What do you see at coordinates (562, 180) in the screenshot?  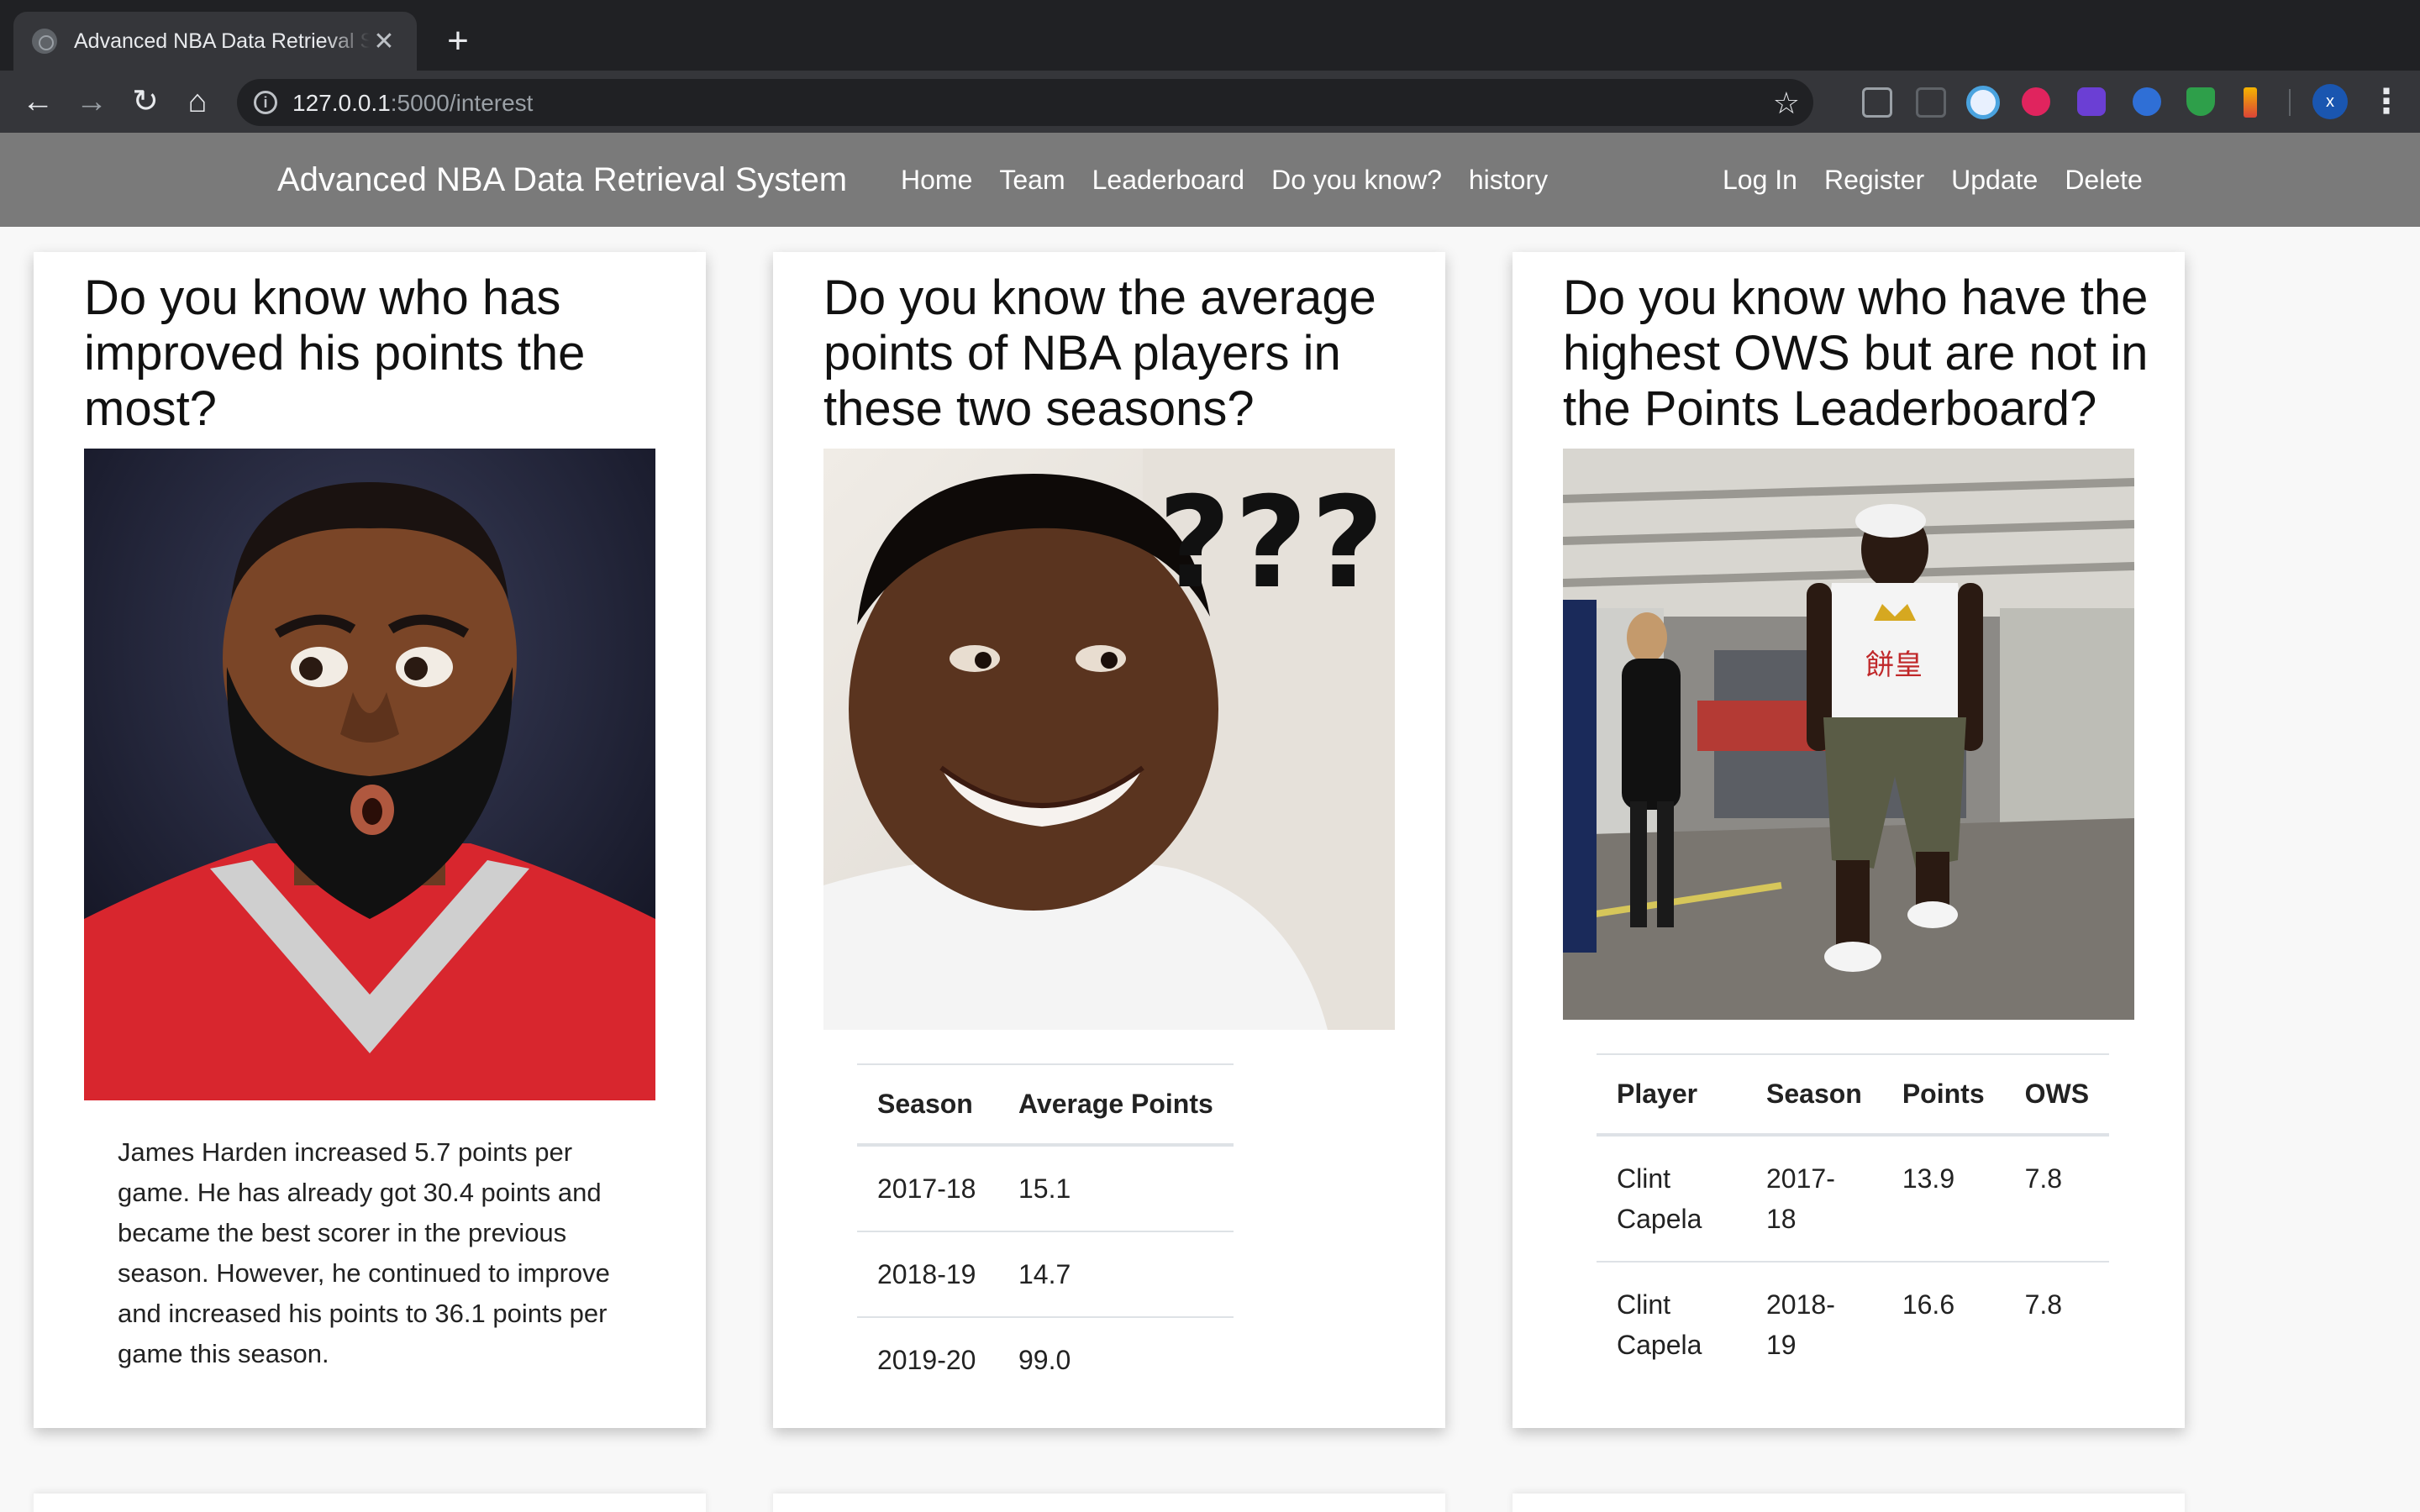 I see `site-brand: Advanced NBA Data Retrieval System` at bounding box center [562, 180].